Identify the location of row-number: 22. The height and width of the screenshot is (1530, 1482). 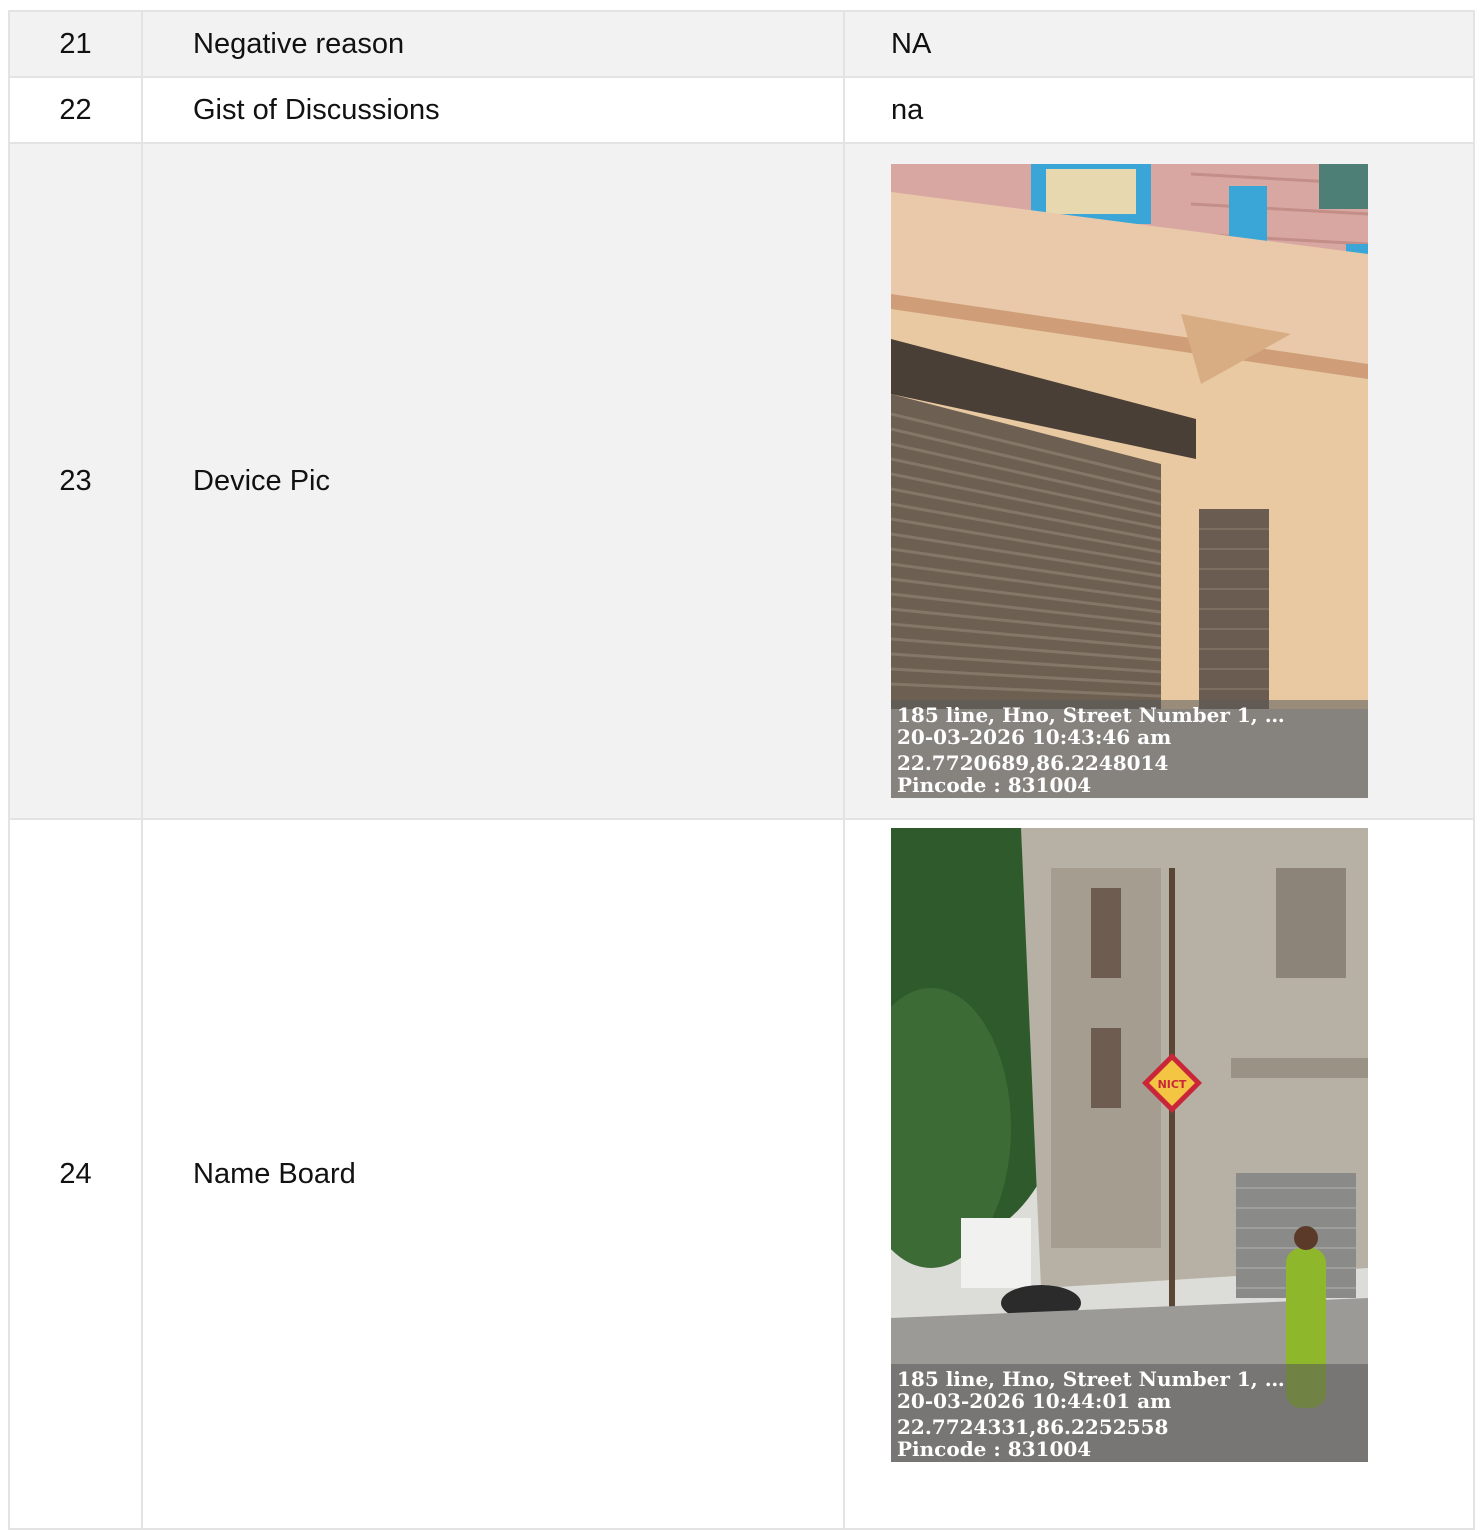
(75, 110).